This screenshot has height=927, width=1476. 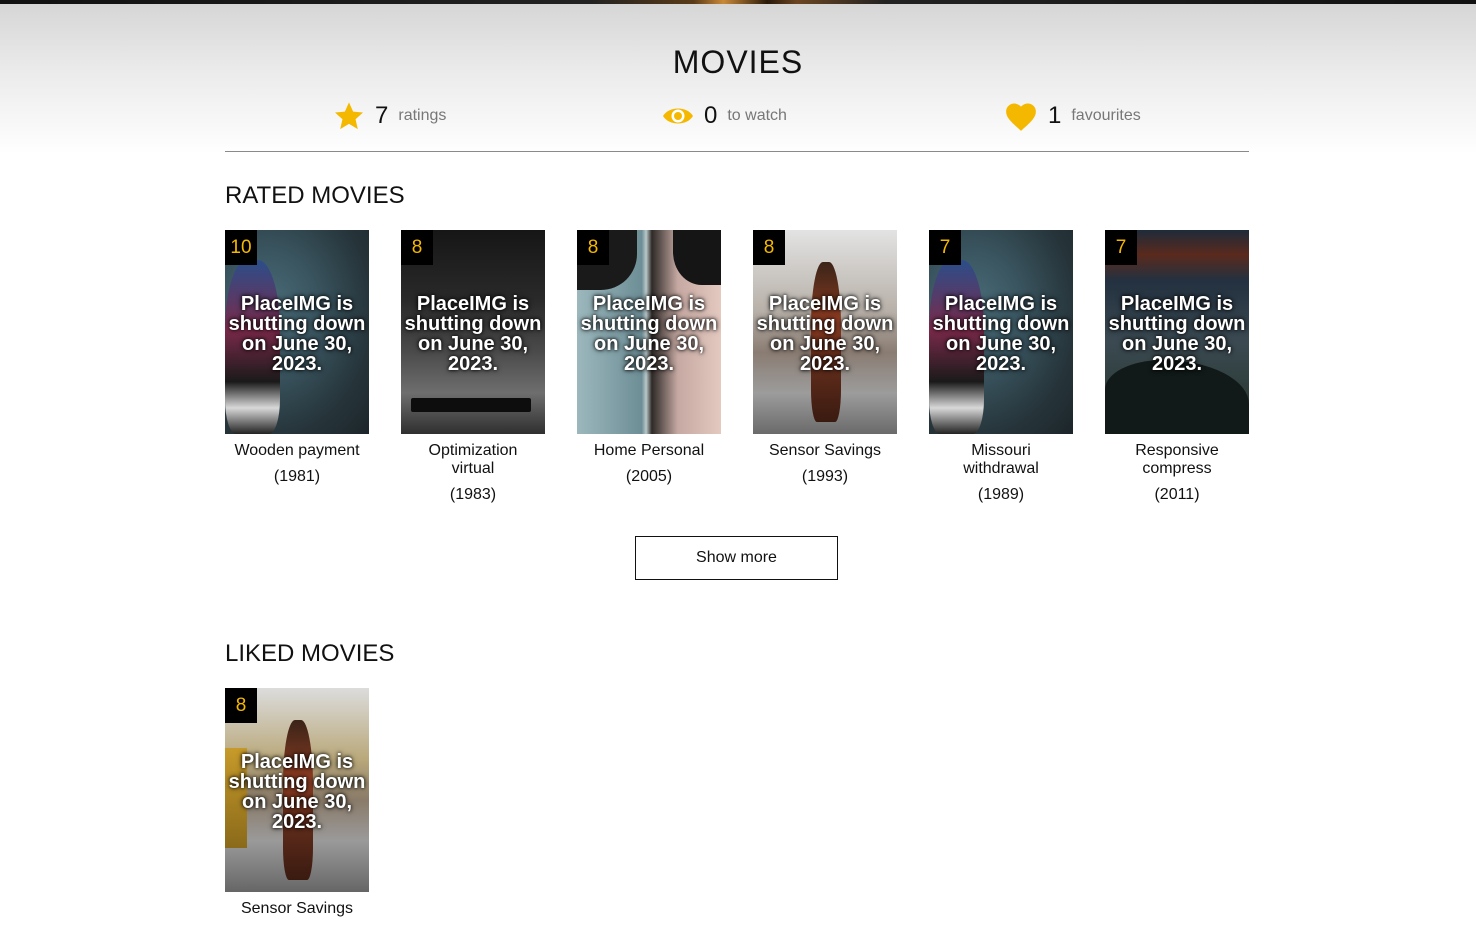 What do you see at coordinates (315, 195) in the screenshot?
I see `rated-movies-heading: RATED MOVIES` at bounding box center [315, 195].